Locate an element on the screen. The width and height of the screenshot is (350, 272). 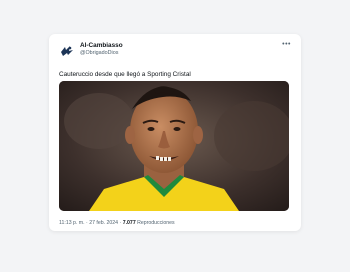
tweet-date: 27 feb. 2024 is located at coordinates (103, 223).